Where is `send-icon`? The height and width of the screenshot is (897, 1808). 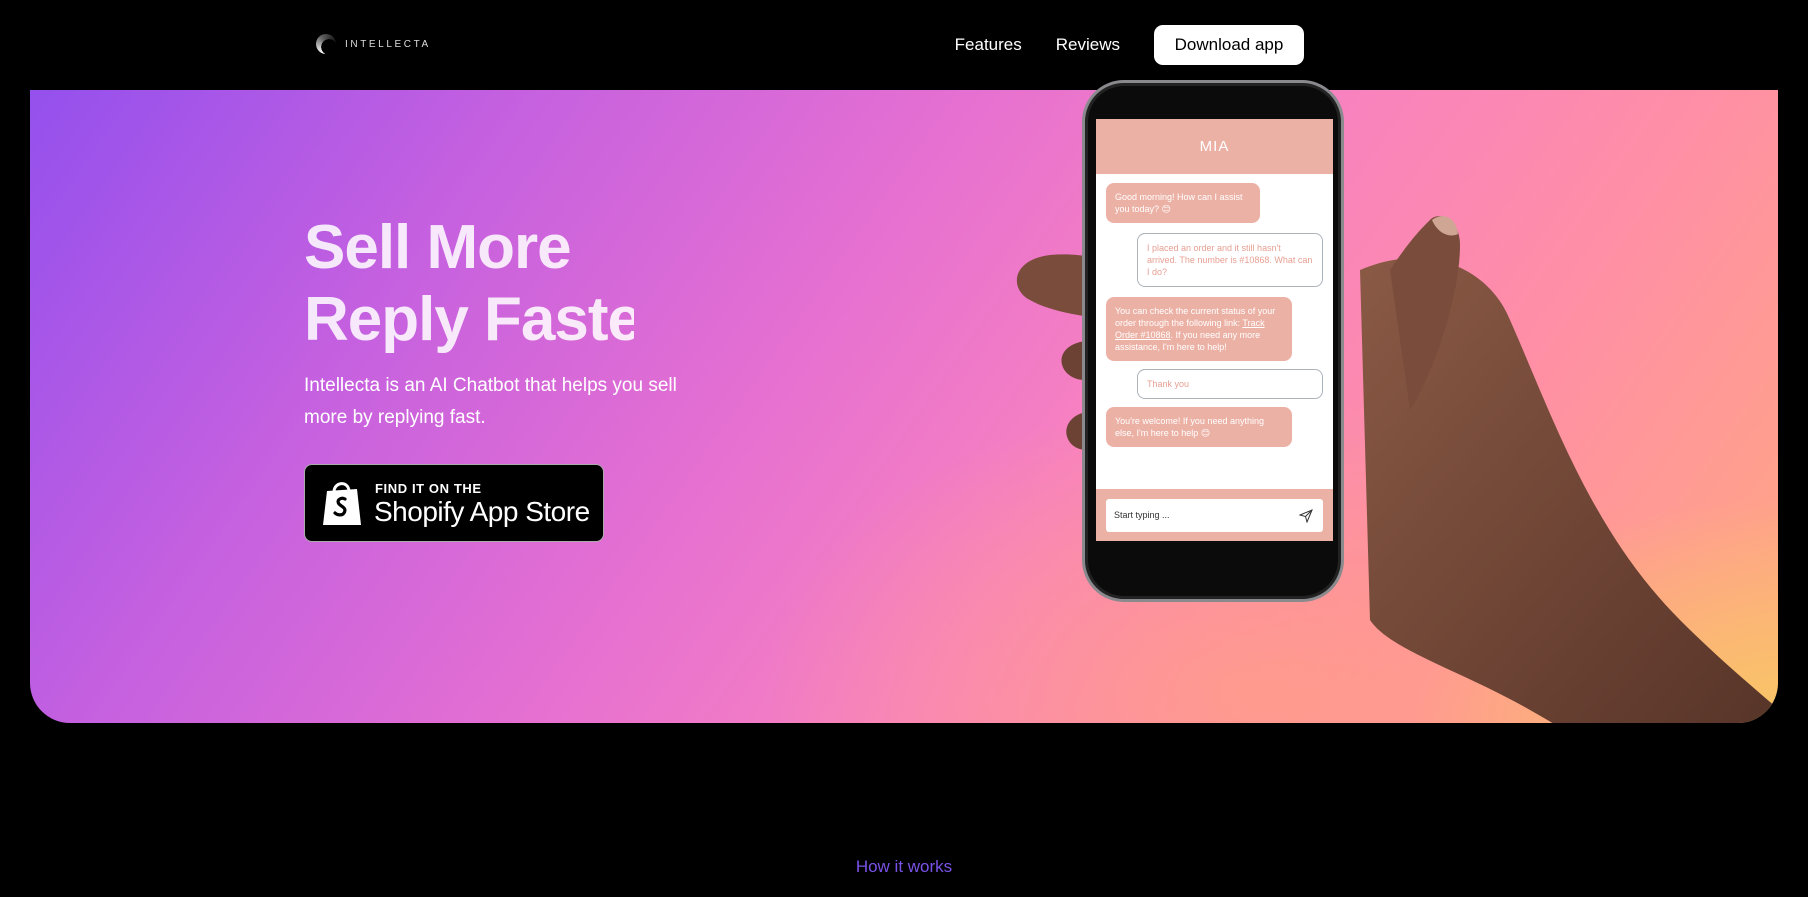 send-icon is located at coordinates (1306, 516).